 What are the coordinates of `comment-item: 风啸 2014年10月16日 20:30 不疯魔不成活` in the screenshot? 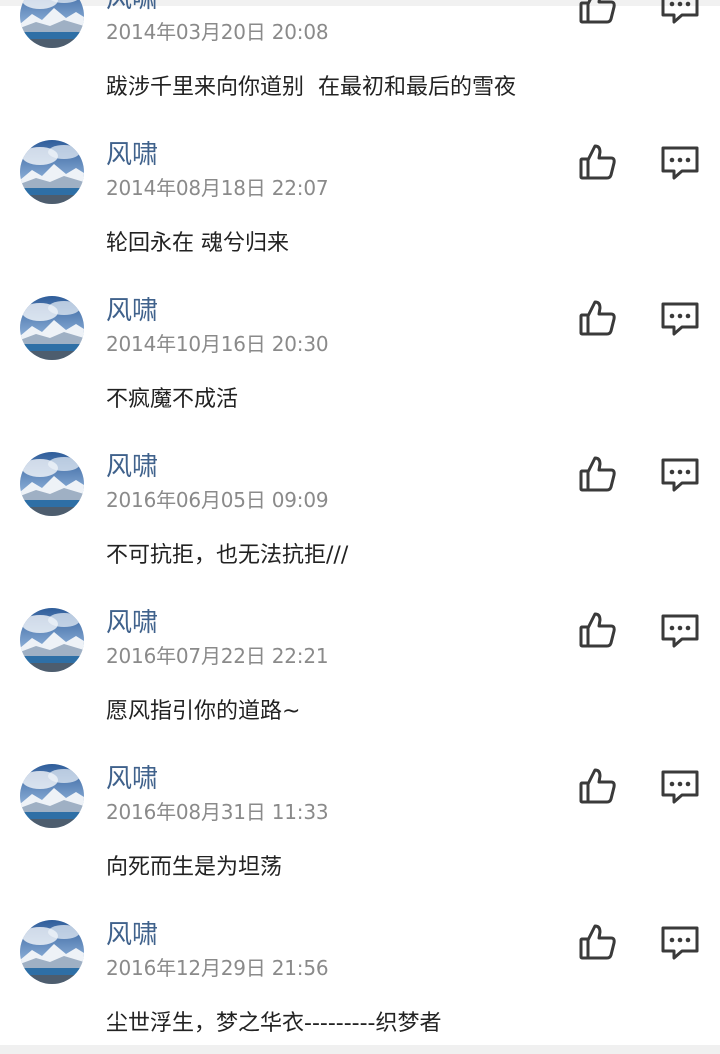 It's located at (360, 374).